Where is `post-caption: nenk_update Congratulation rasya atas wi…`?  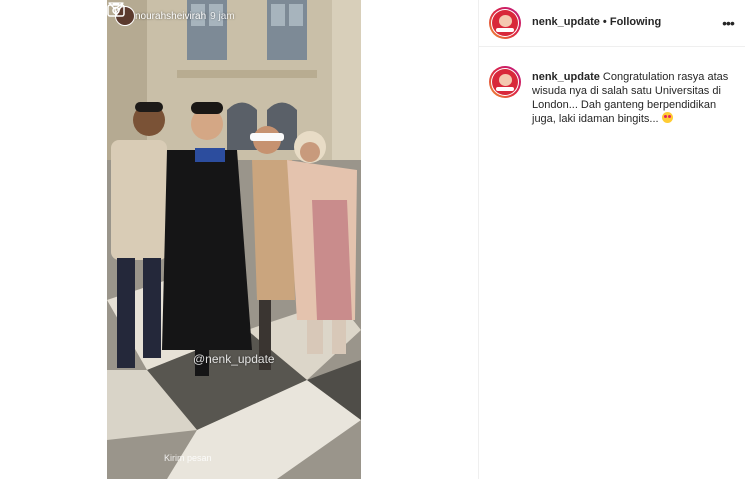
post-caption: nenk_update Congratulation rasya atas wi… is located at coordinates (632, 98).